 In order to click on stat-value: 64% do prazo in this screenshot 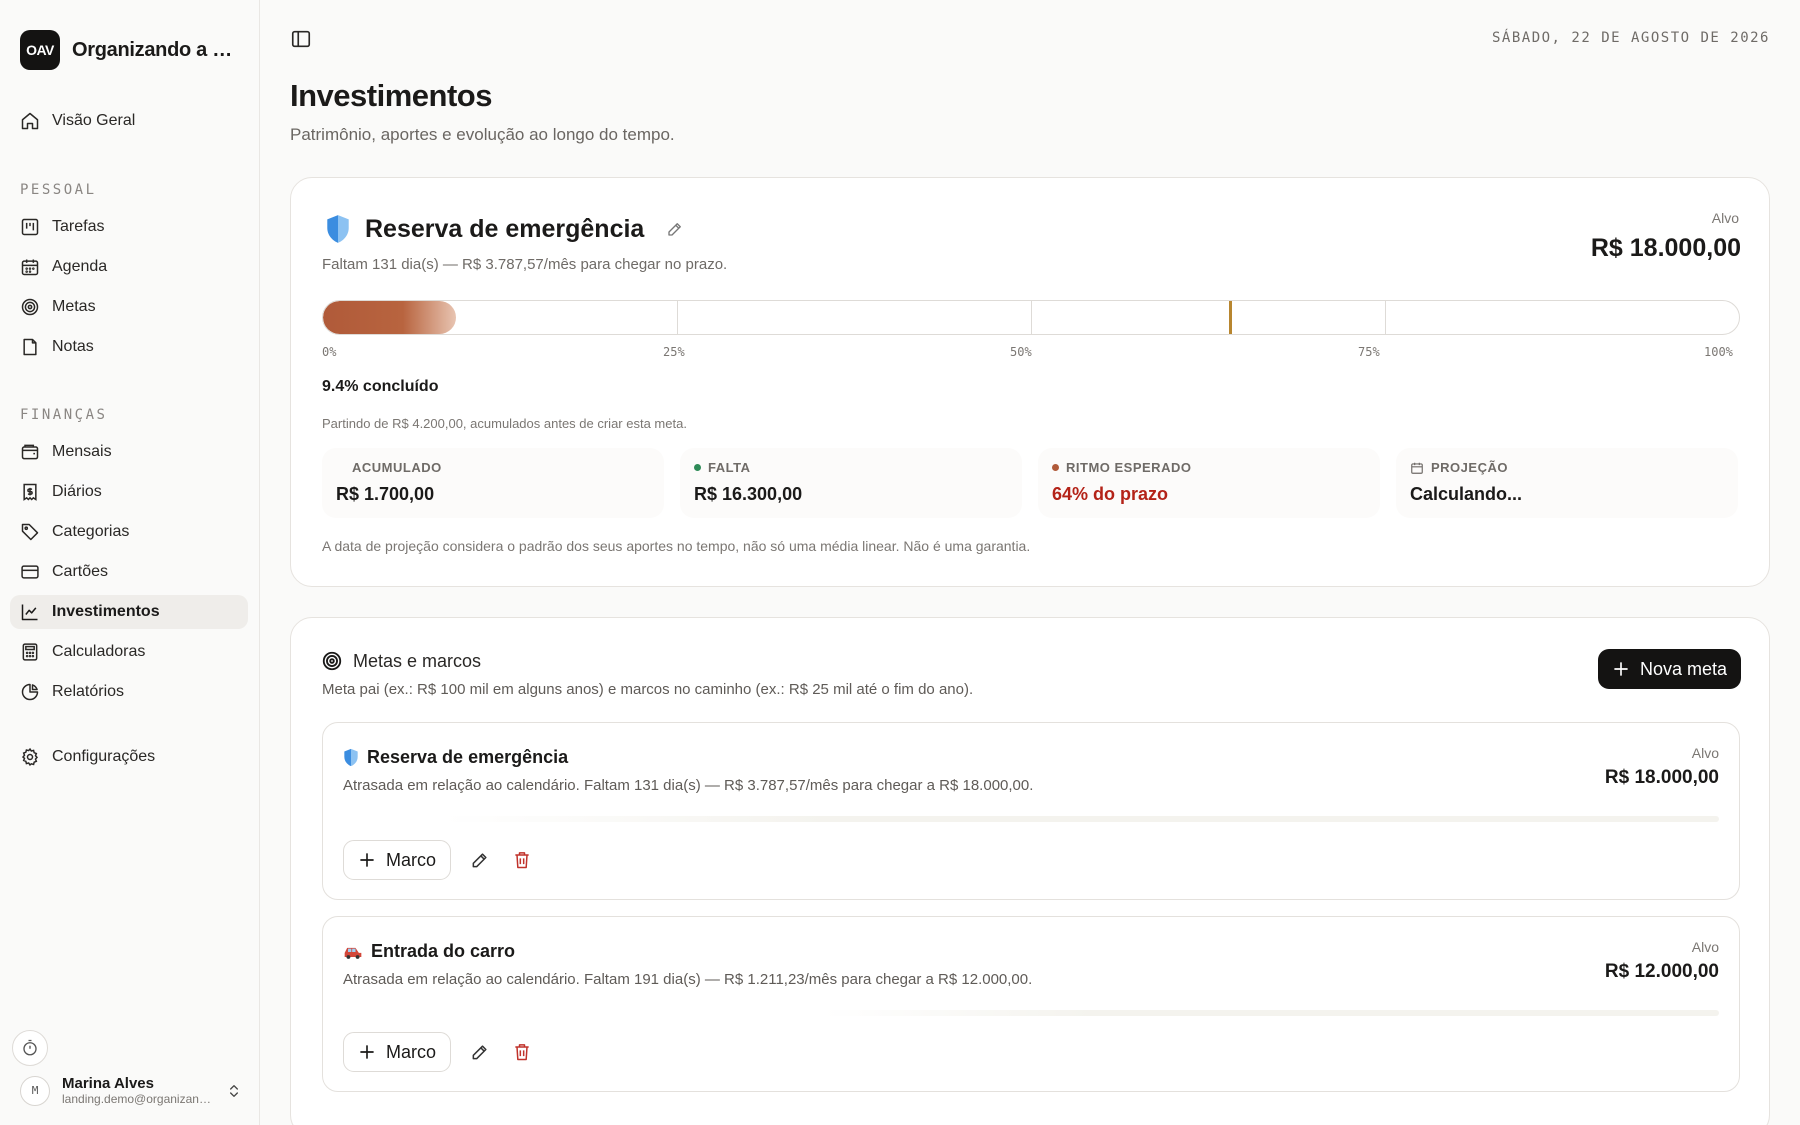, I will do `click(1110, 494)`.